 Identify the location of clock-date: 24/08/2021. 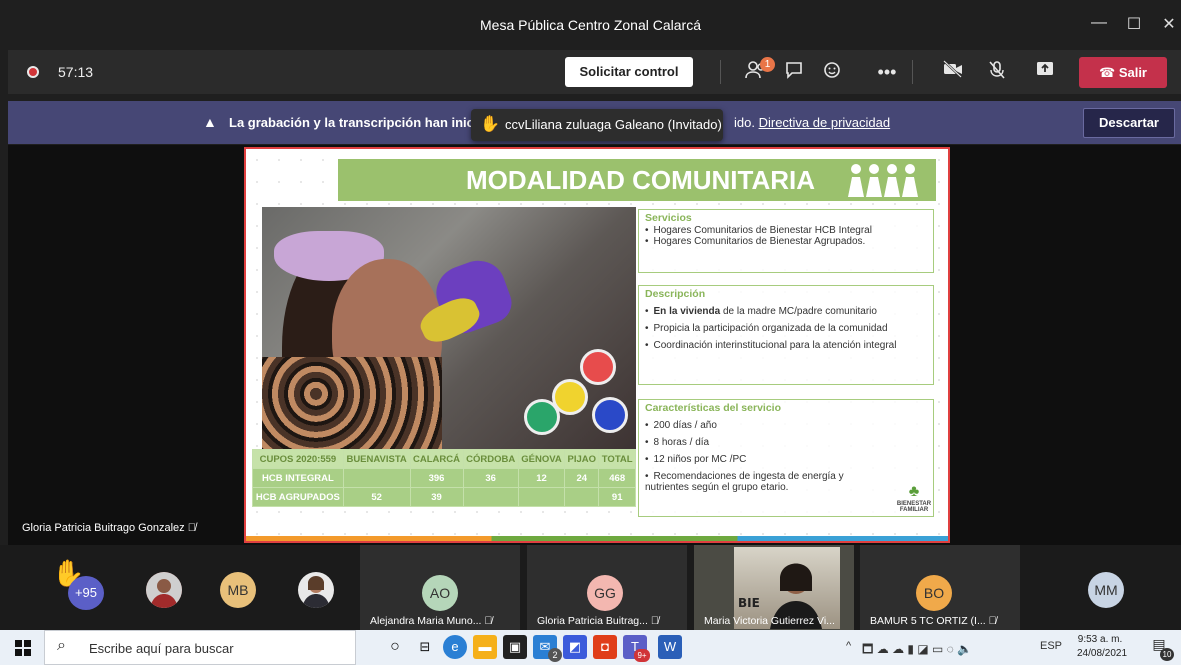
(1102, 653).